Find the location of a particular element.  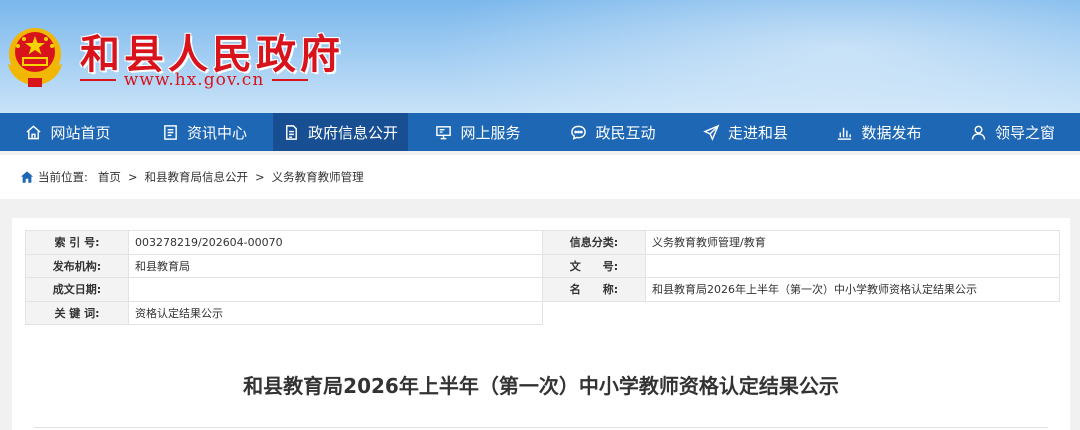

table-row: 关 键 词: 资格认定结果公示 is located at coordinates (542, 312).